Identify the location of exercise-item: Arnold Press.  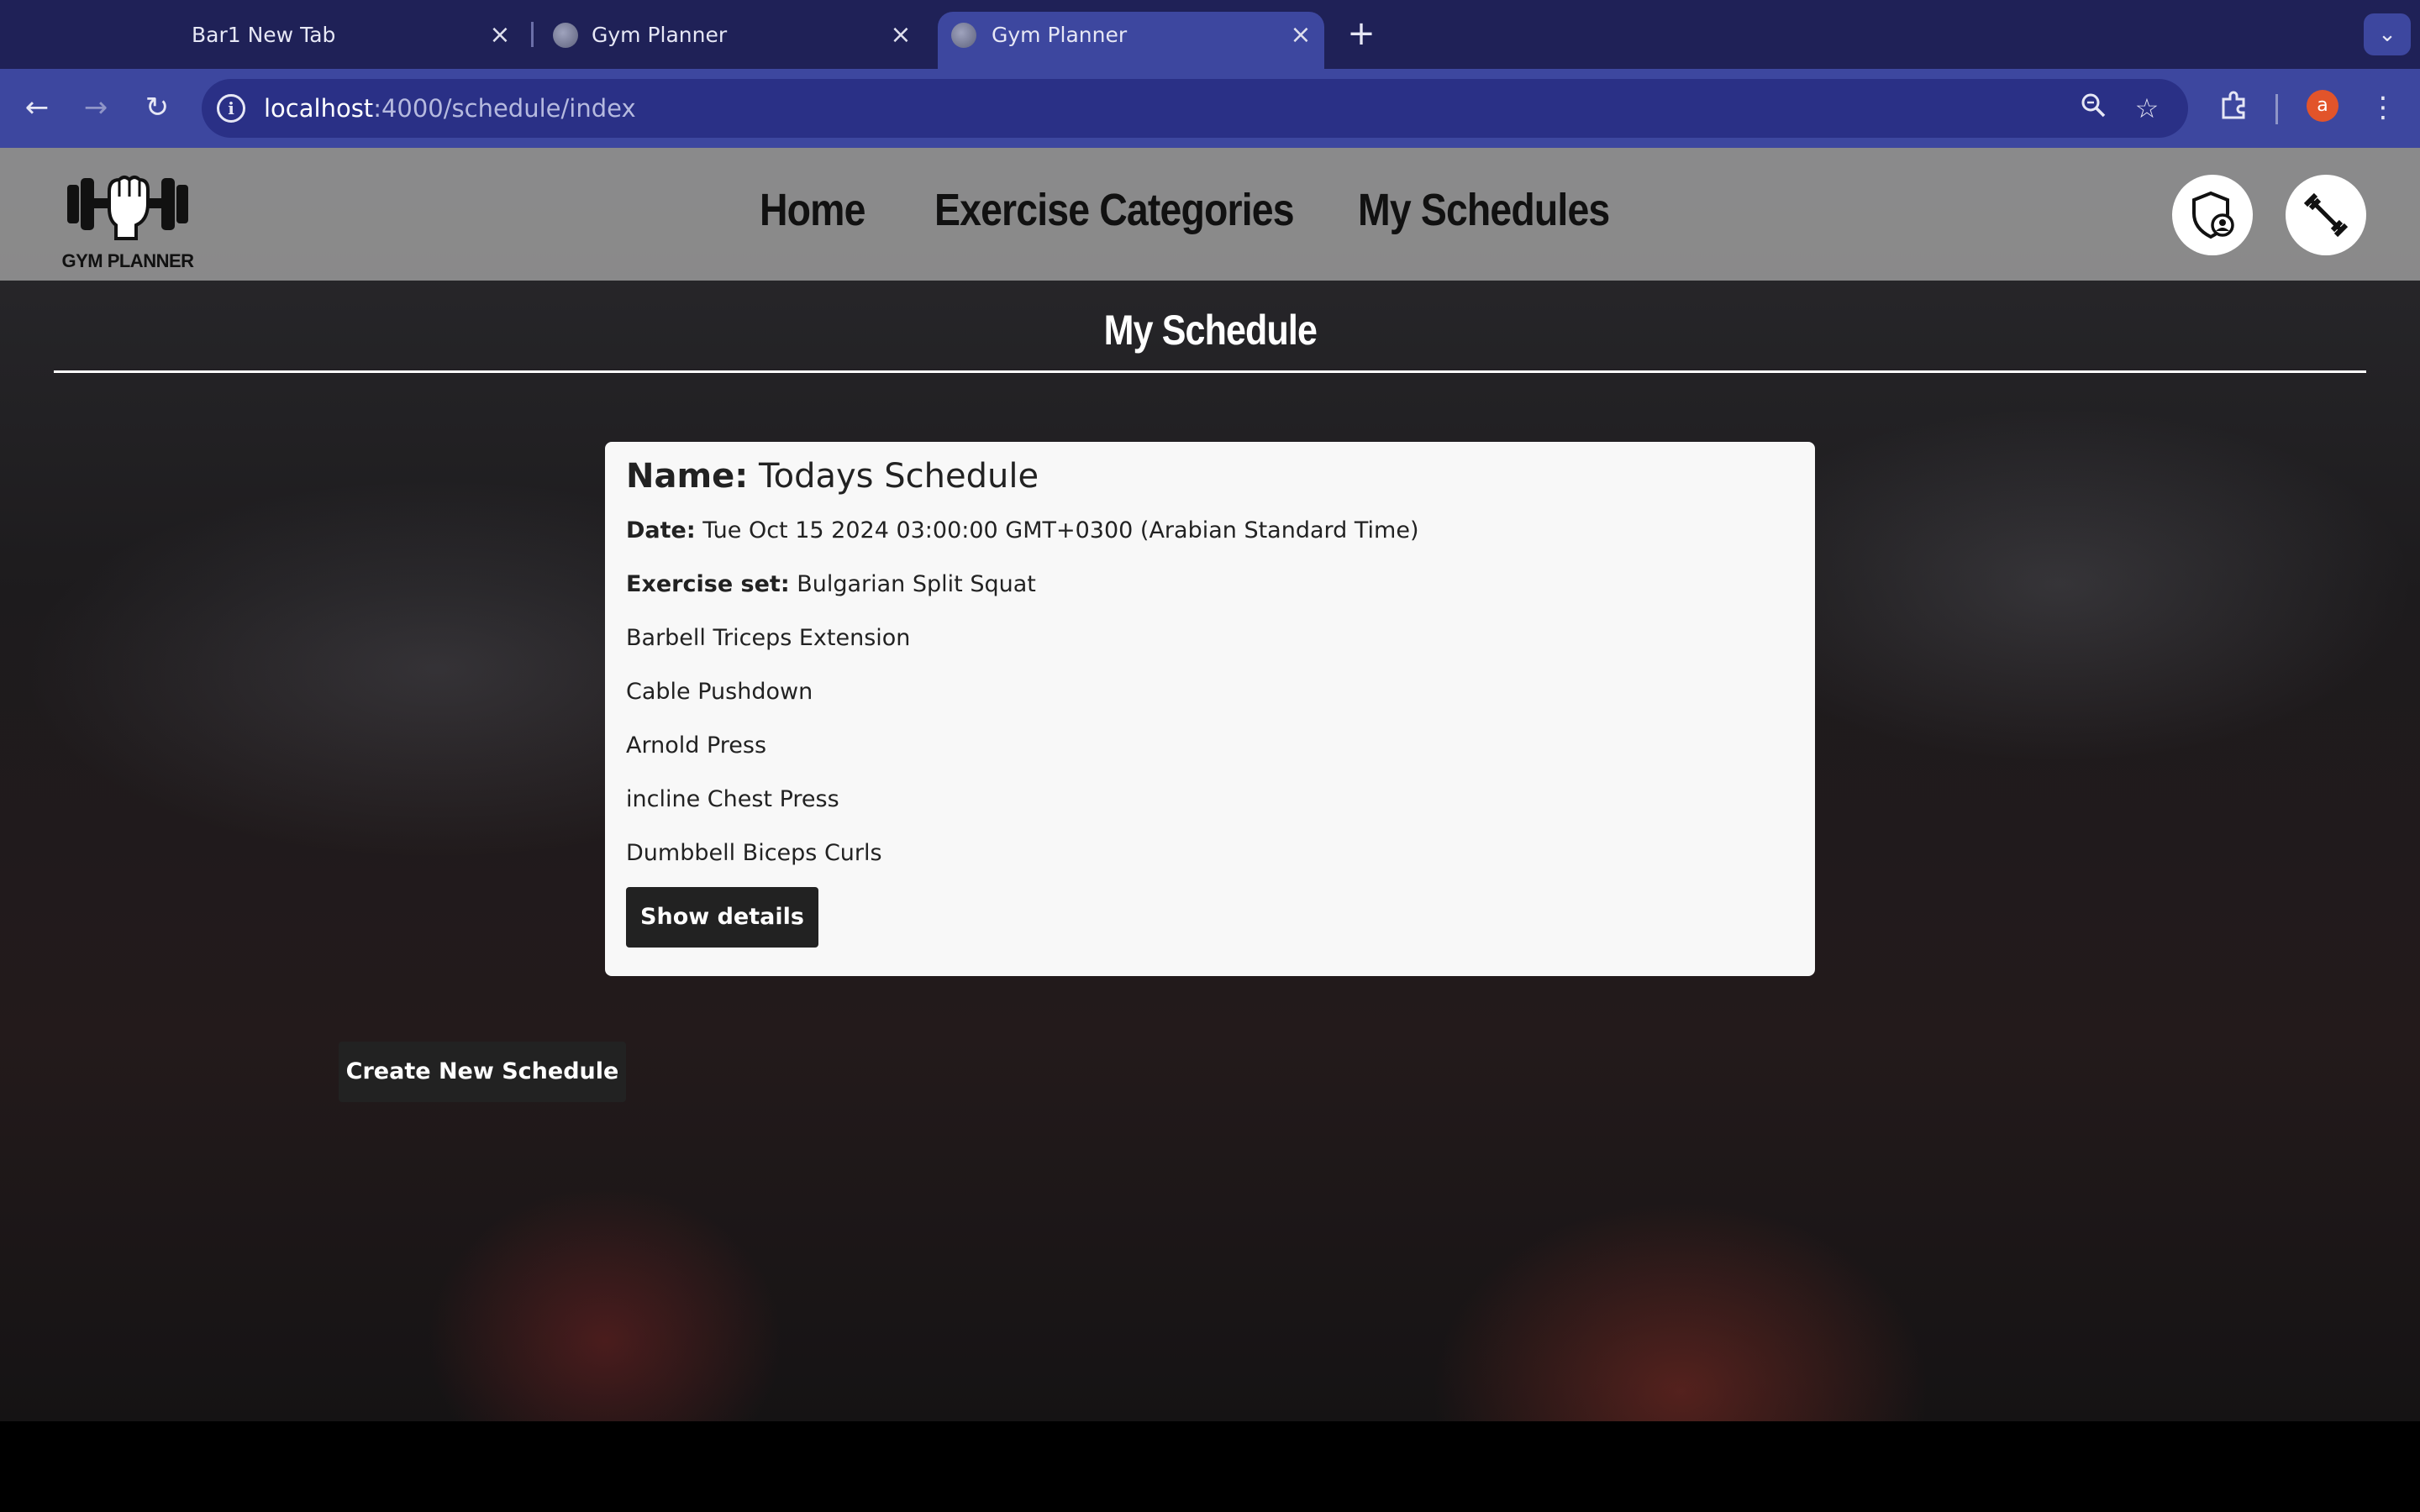
(696, 745).